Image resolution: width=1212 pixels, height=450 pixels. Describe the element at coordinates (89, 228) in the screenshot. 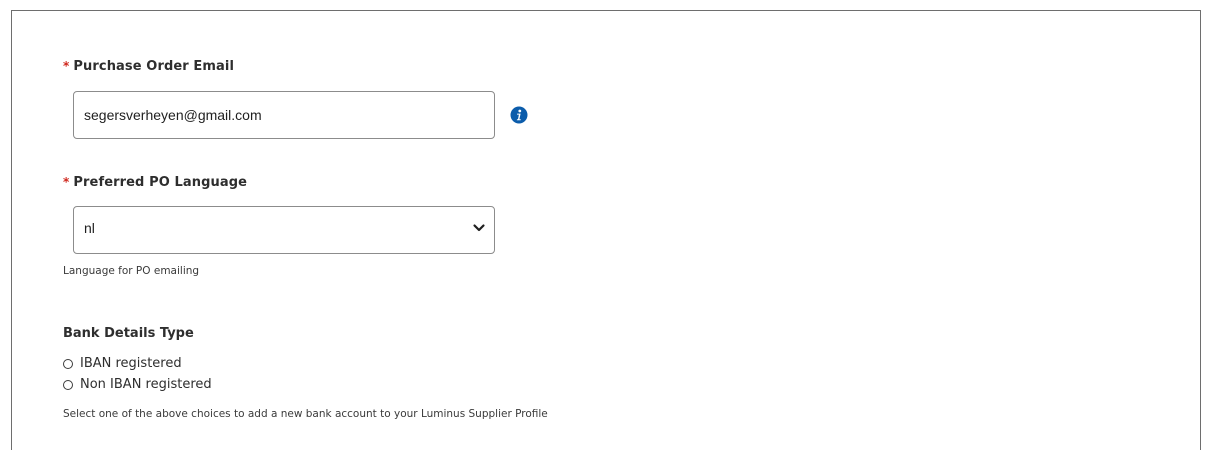

I see `po-language-selected-value: nl` at that location.